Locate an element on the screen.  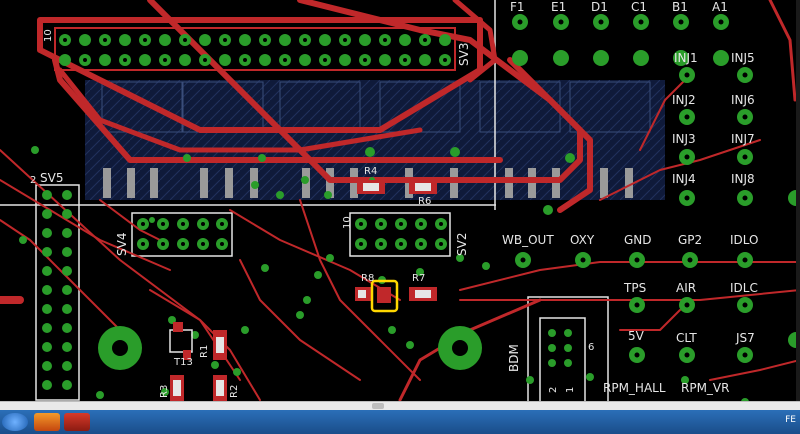
system-tray-text: FE is located at coordinates (790, 420).